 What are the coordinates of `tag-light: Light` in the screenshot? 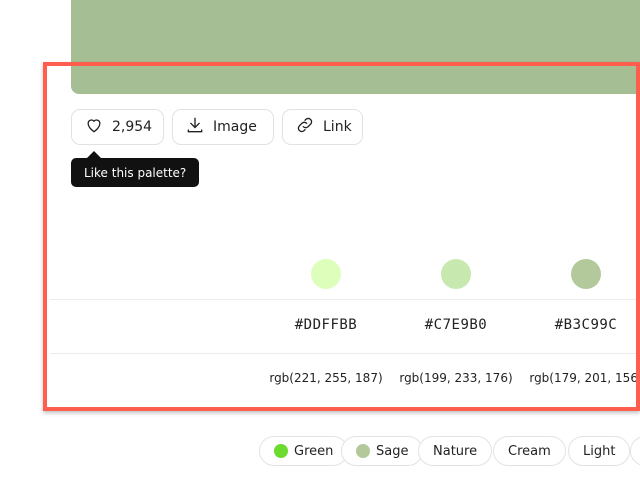 It's located at (599, 451).